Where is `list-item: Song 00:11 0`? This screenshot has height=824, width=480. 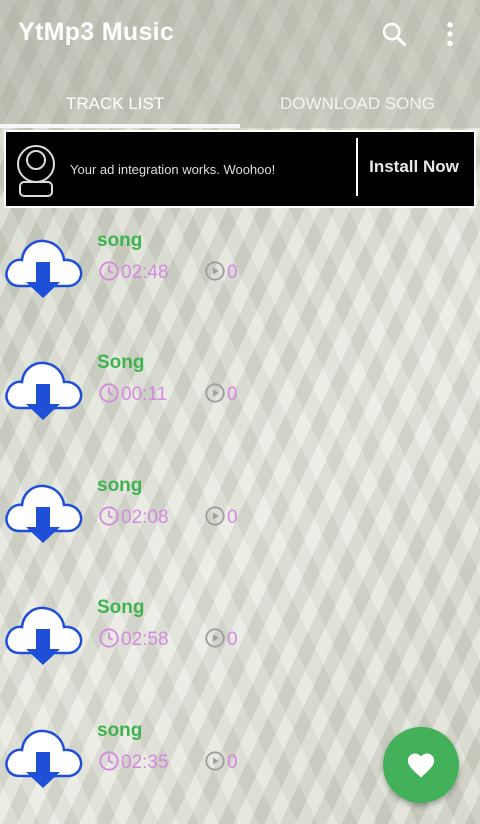
list-item: Song 00:11 0 is located at coordinates (240, 395).